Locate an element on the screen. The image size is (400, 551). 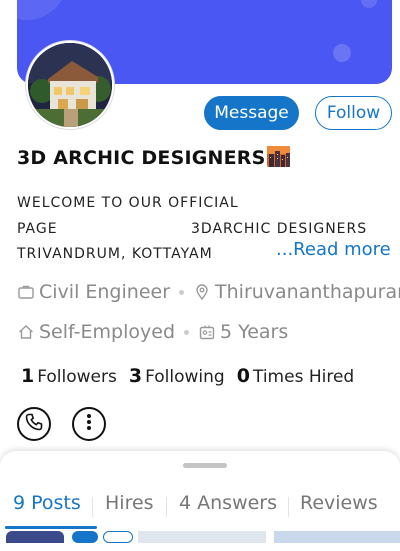
city-sunset-icon is located at coordinates (278, 156).